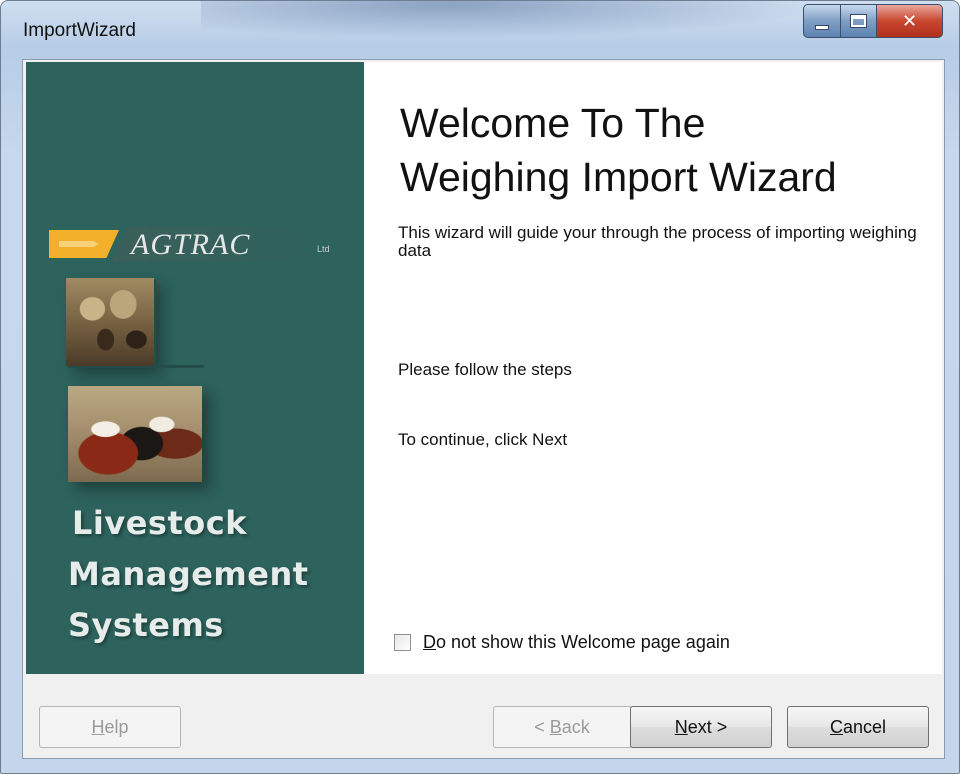 The image size is (960, 774). I want to click on dont-show-again-label: Do not show this Welcome page again, so click(576, 642).